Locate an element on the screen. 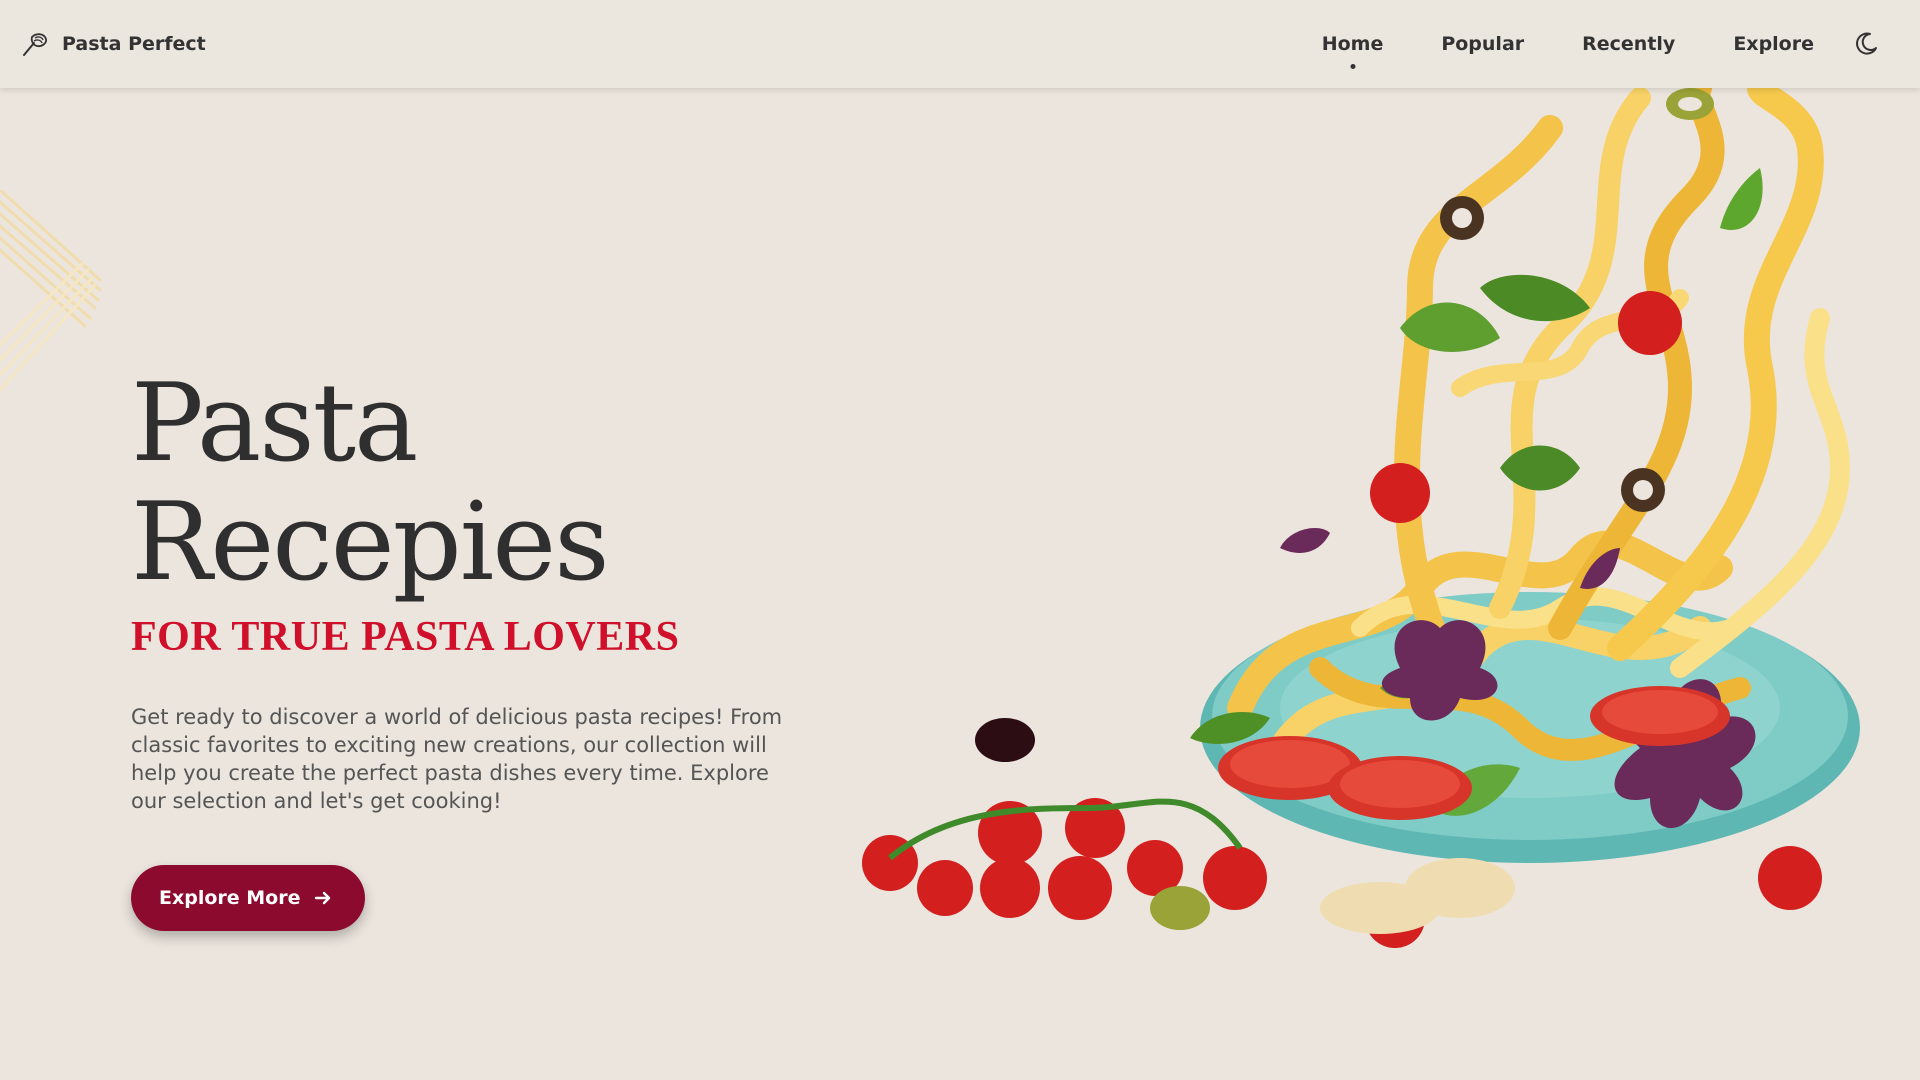  grated-cheese is located at coordinates (1417, 896).